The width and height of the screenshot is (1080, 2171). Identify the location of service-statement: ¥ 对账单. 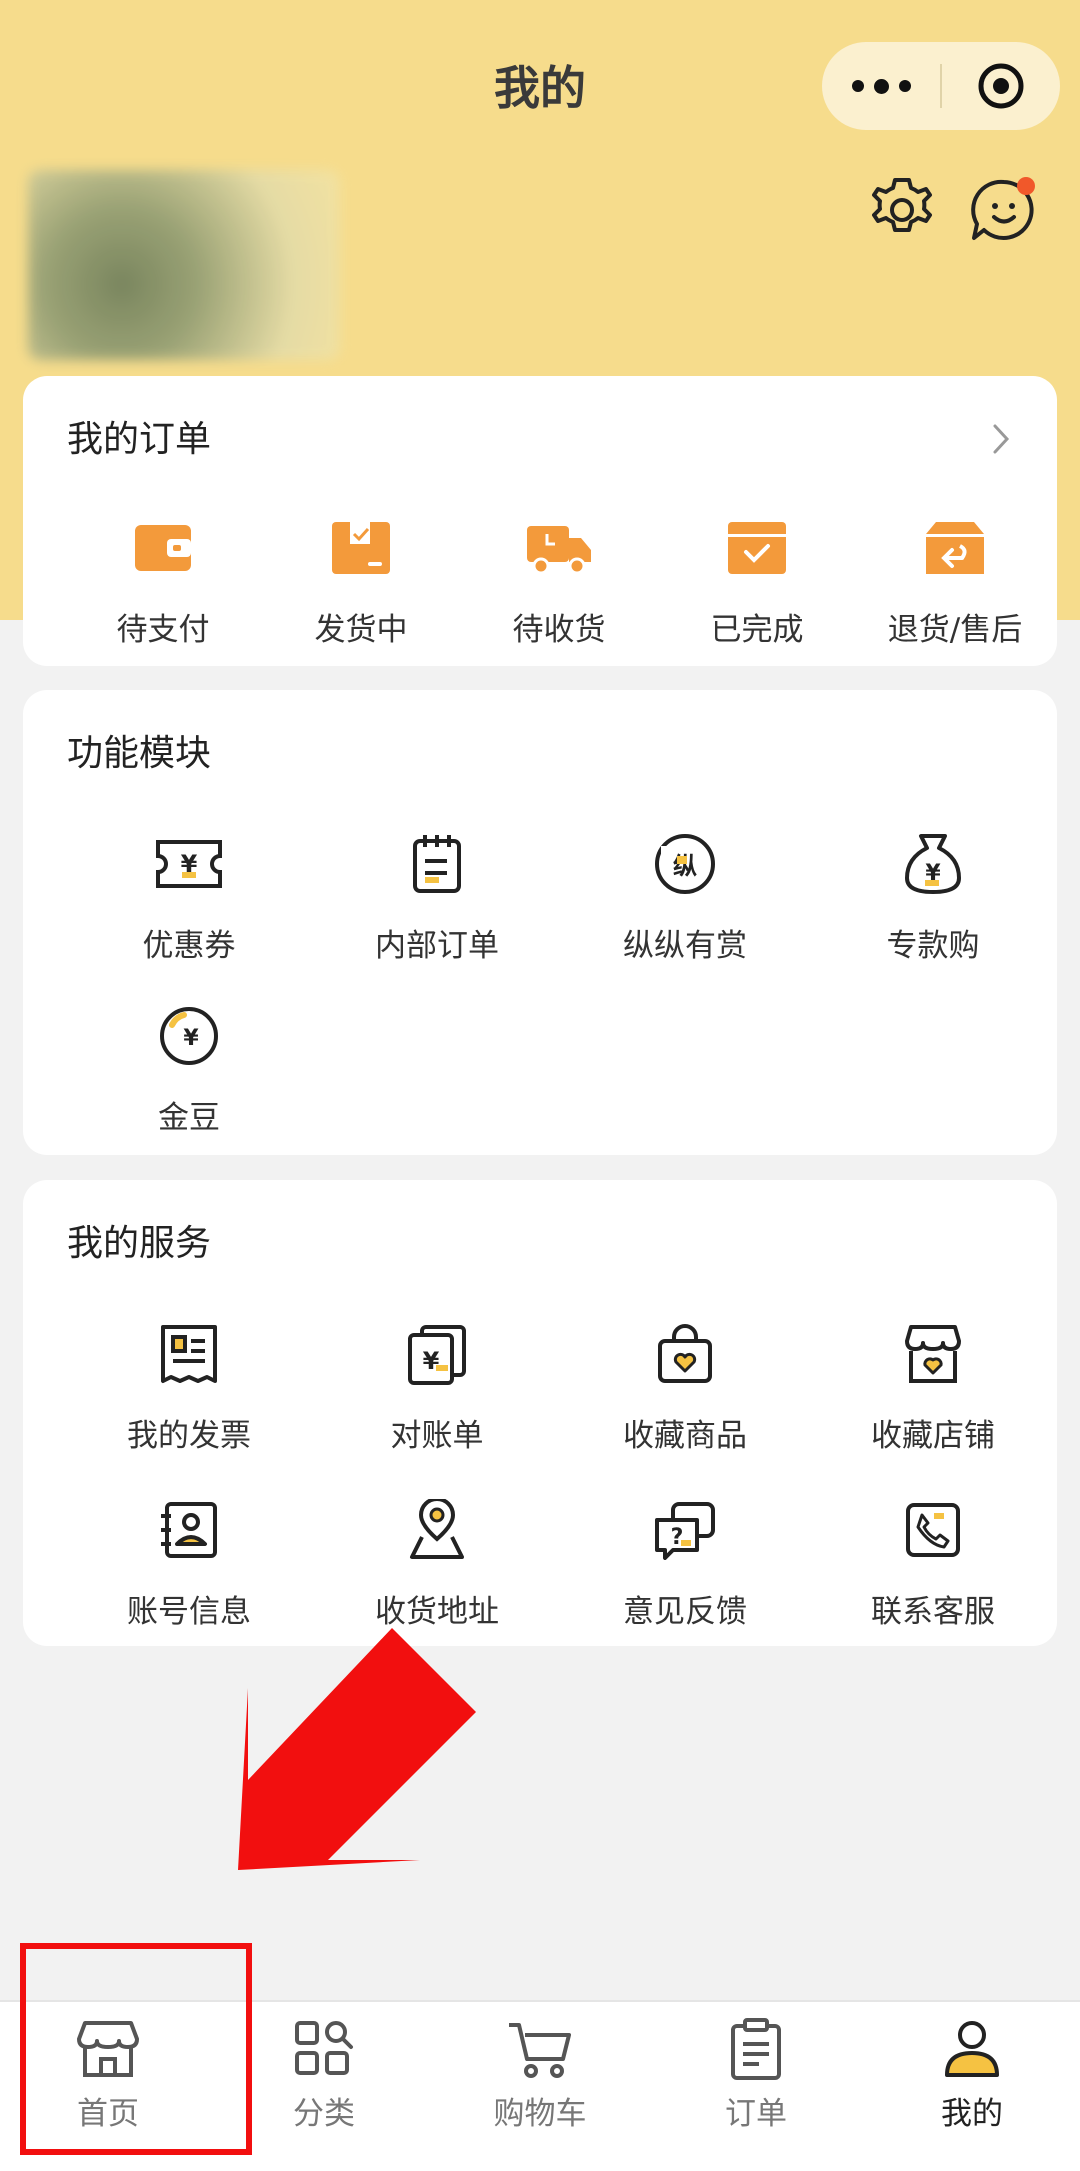
(437, 1383).